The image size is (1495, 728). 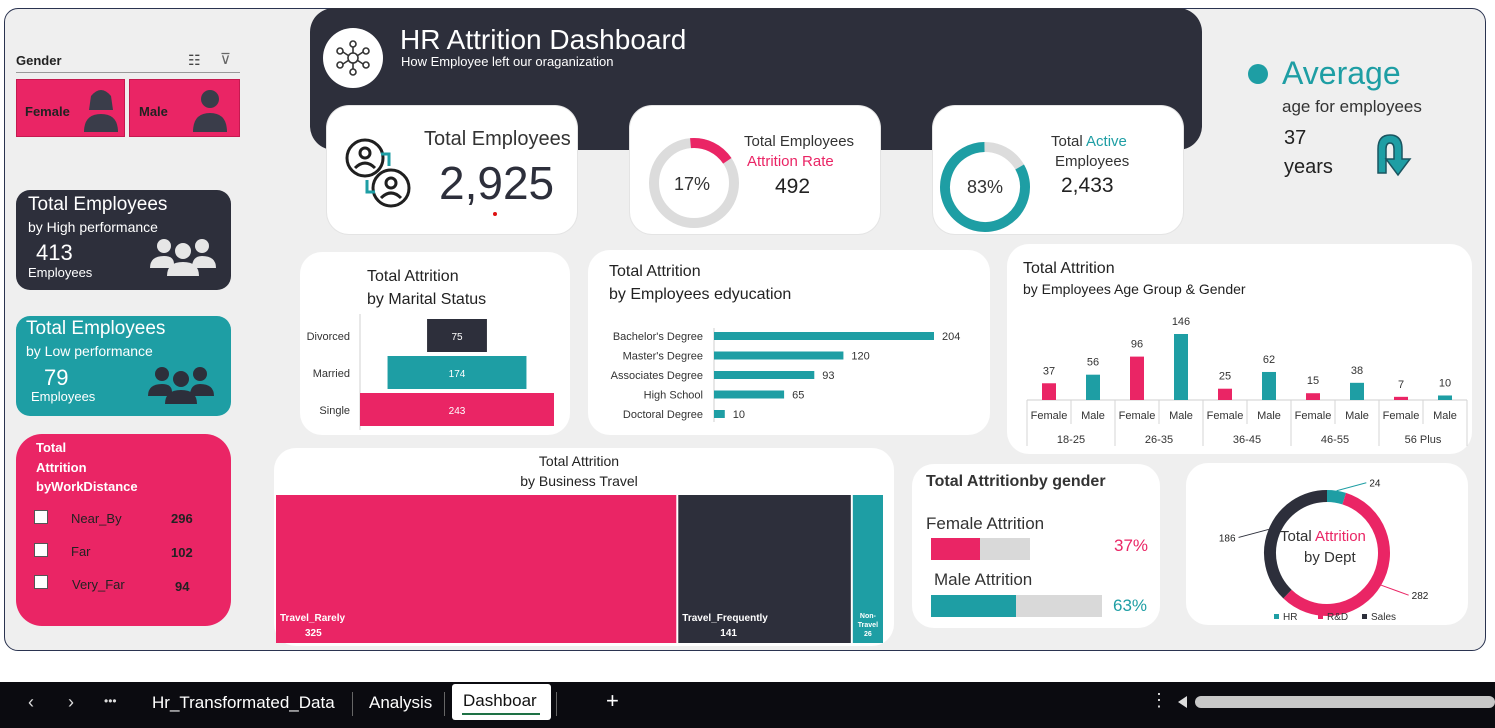 What do you see at coordinates (331, 374) in the screenshot?
I see `category-label: Married` at bounding box center [331, 374].